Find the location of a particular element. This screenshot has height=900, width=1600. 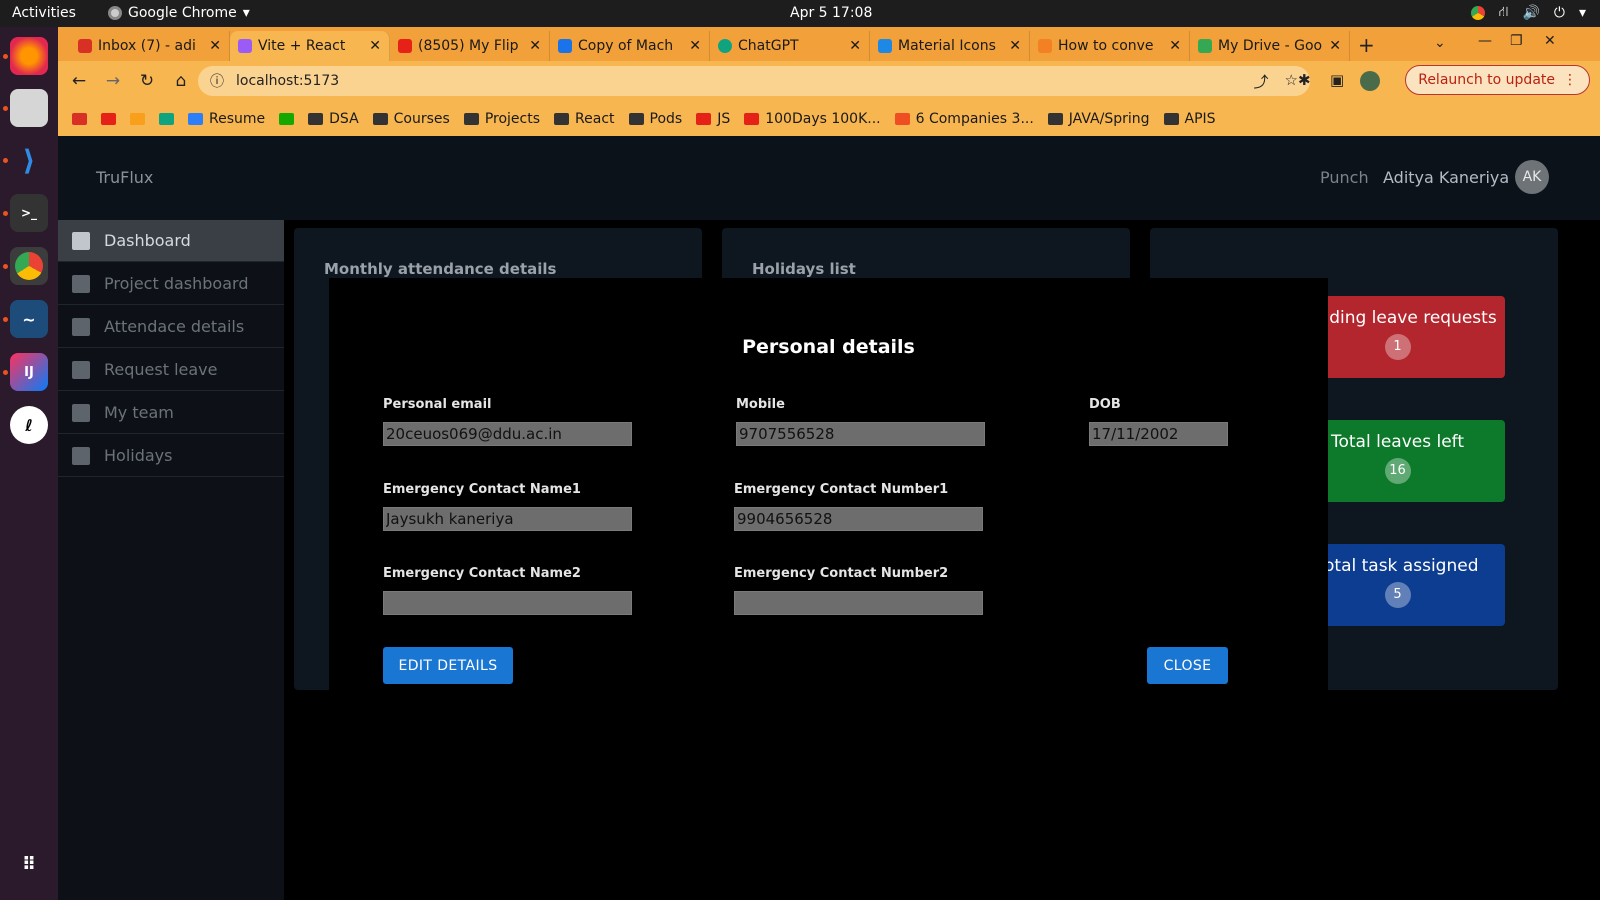

keepass-icon: ℓ is located at coordinates (29, 425).